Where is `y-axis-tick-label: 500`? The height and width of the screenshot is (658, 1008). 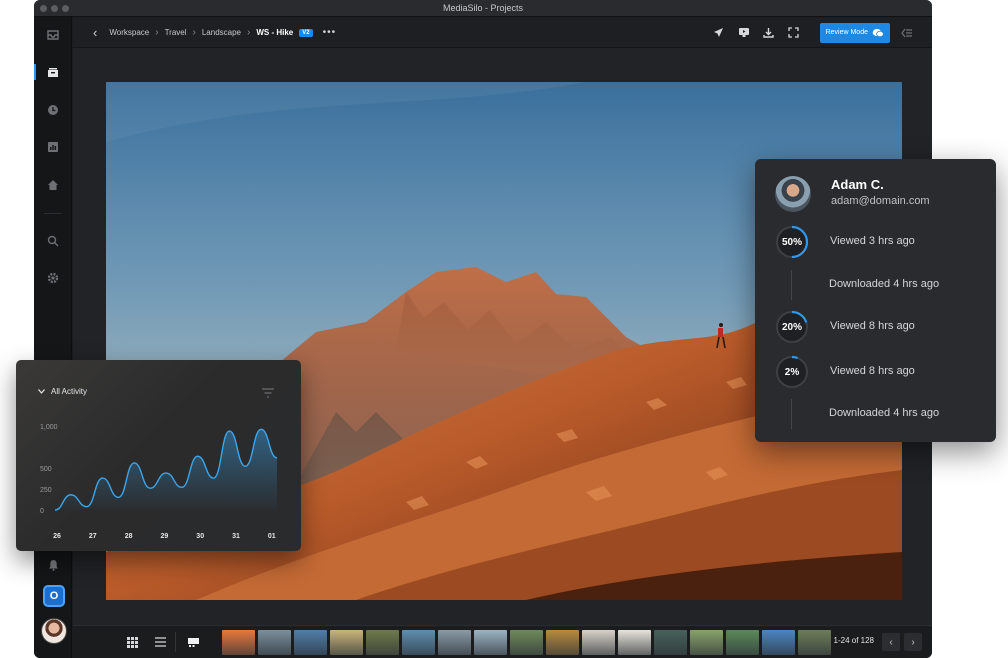
y-axis-tick-label: 500 is located at coordinates (46, 469).